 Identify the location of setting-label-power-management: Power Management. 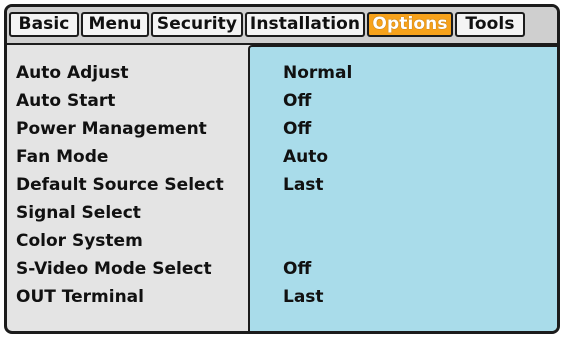
(111, 129).